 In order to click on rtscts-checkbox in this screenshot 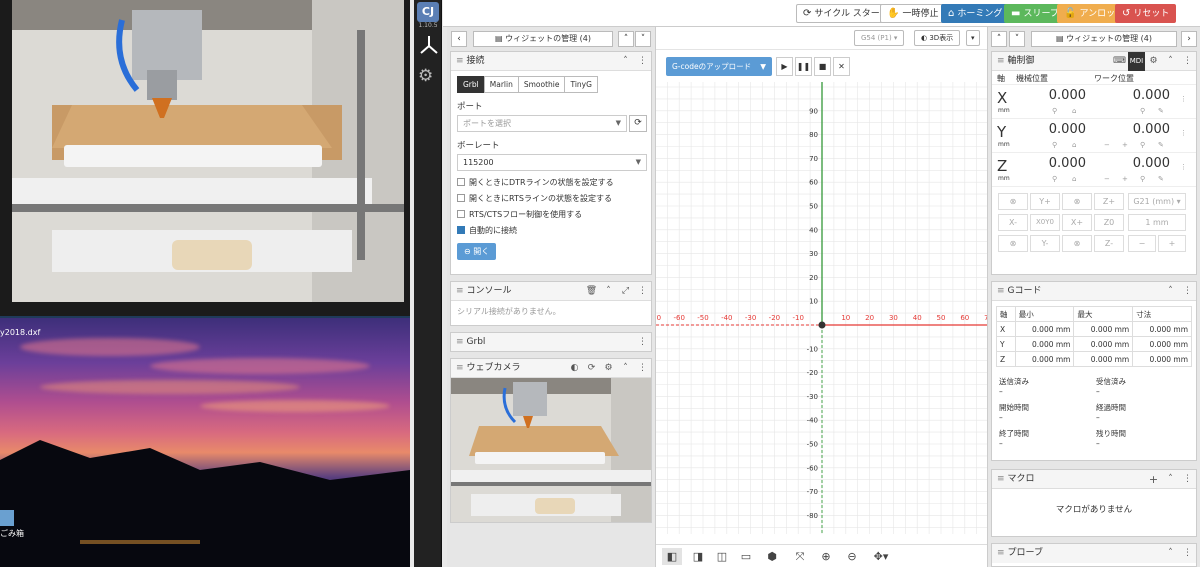, I will do `click(461, 213)`.